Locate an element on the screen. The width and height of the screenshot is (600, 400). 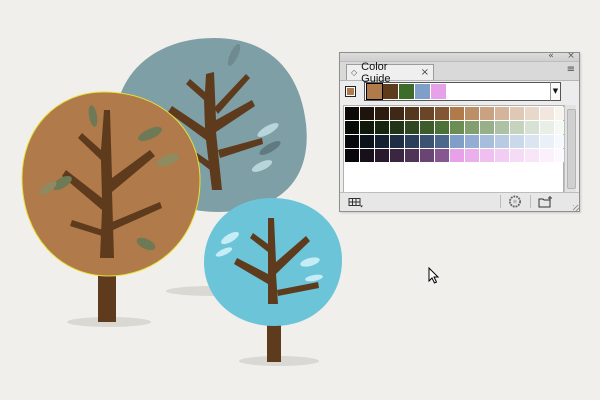
harmony-rules-bar is located at coordinates (461, 91).